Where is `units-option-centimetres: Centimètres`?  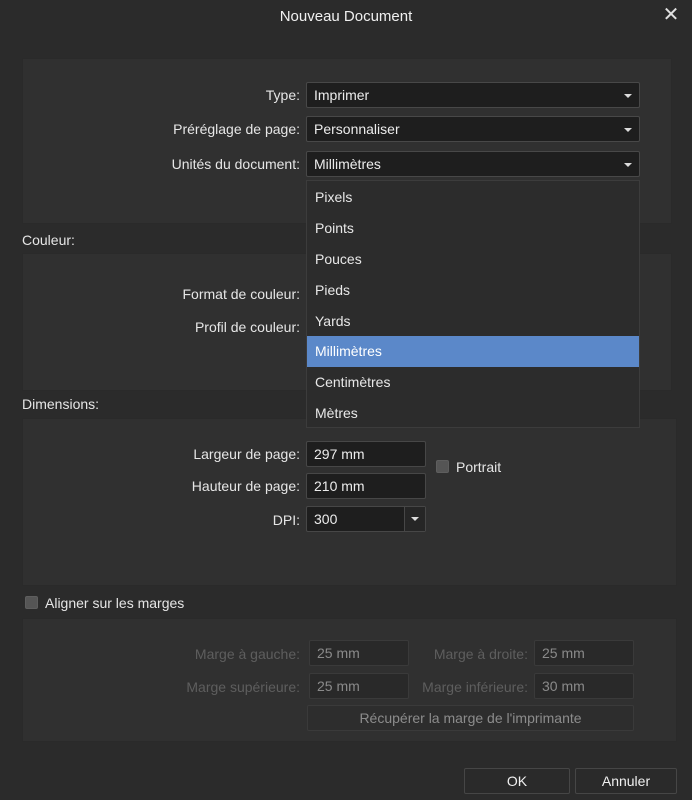 units-option-centimetres: Centimètres is located at coordinates (473, 382).